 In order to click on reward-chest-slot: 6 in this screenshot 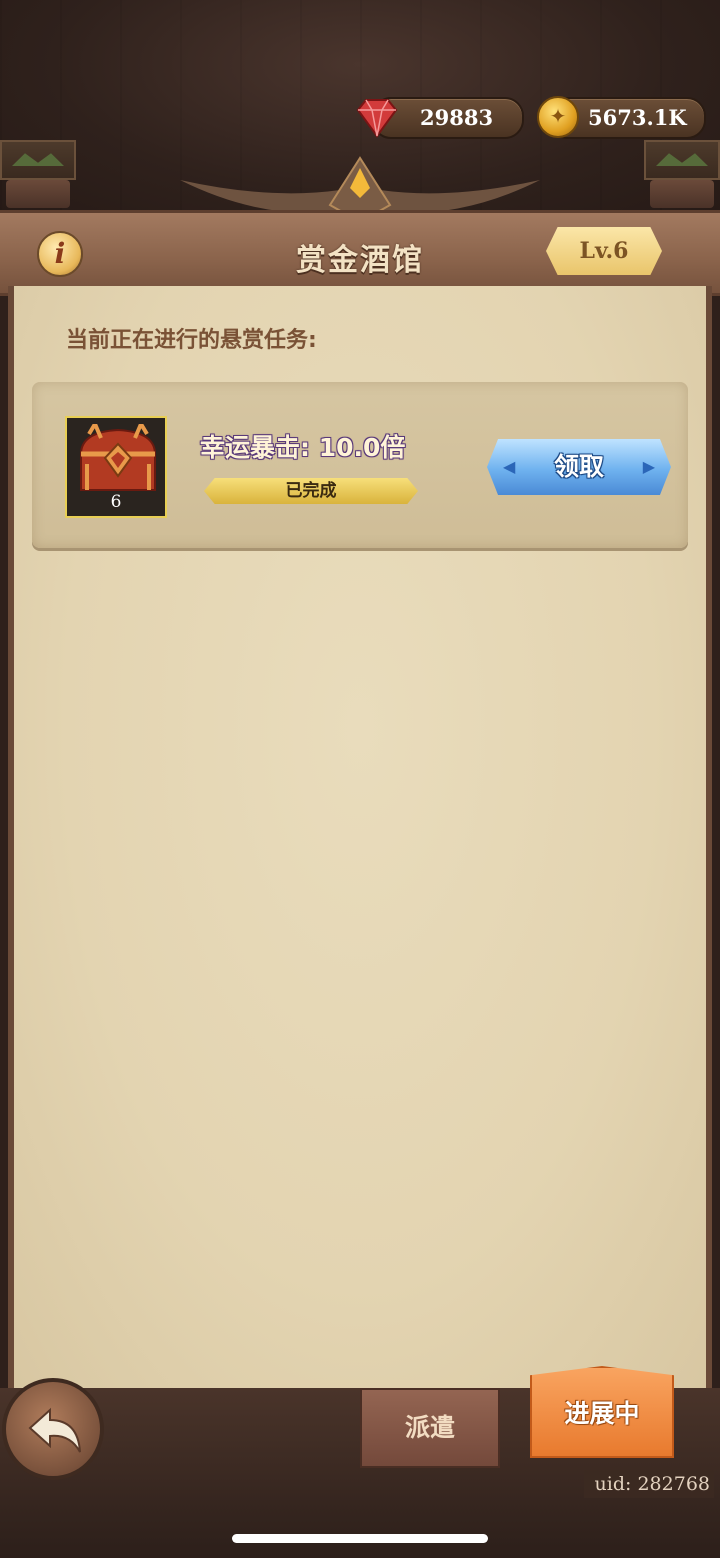, I will do `click(116, 467)`.